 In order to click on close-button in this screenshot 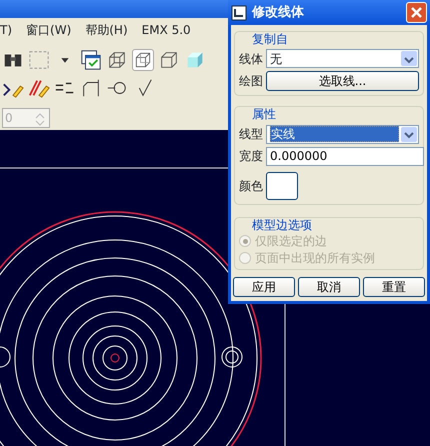, I will do `click(416, 12)`.